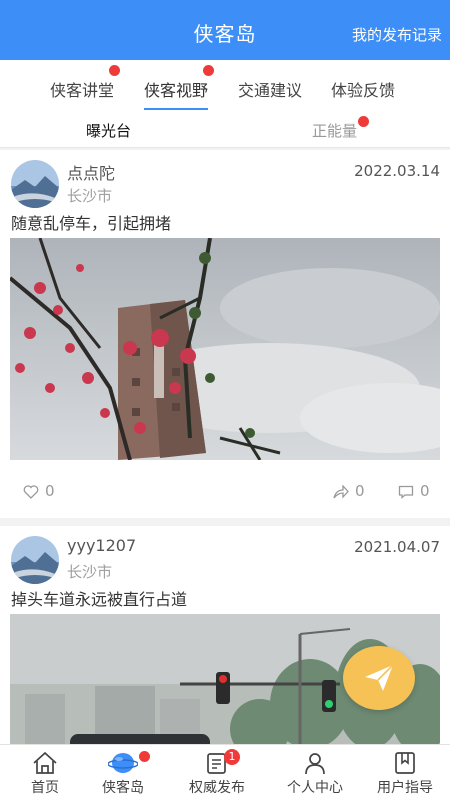  What do you see at coordinates (225, 132) in the screenshot?
I see `sub-tabs: 曝光台 正能量` at bounding box center [225, 132].